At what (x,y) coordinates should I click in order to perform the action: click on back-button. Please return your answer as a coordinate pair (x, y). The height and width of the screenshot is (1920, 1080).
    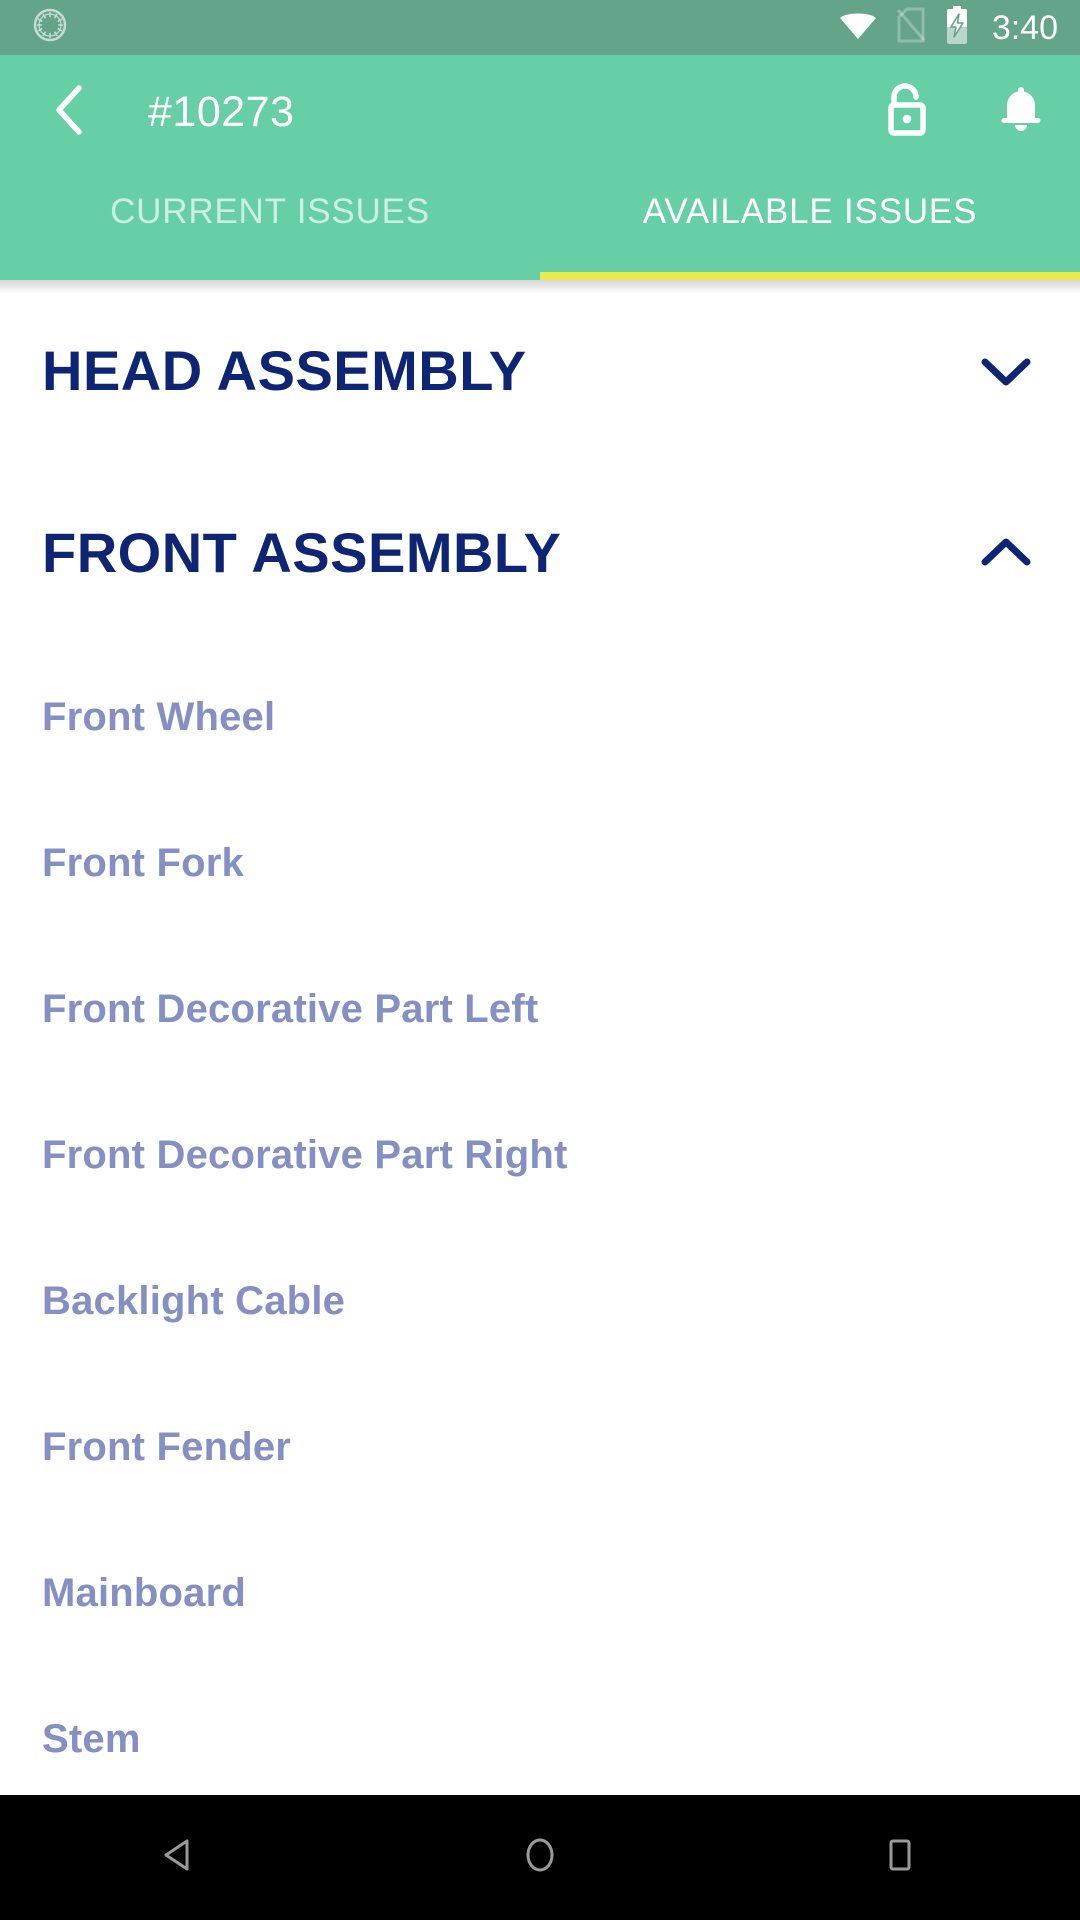
    Looking at the image, I should click on (71, 112).